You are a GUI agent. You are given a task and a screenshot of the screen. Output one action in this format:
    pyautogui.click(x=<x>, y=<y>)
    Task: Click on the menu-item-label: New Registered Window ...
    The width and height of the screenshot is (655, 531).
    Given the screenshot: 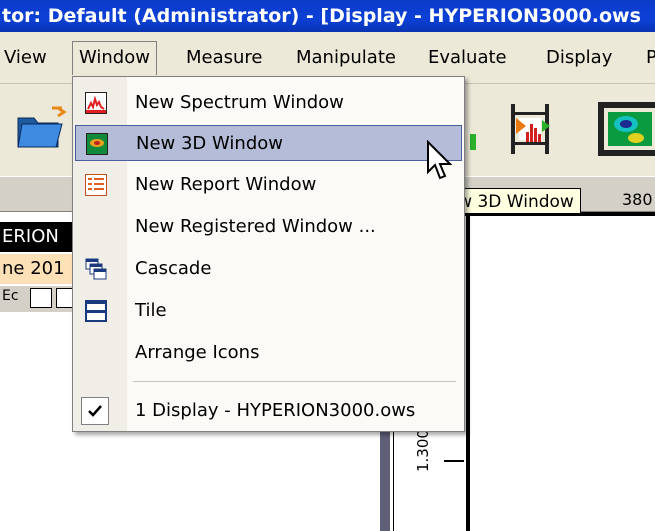 What is the action you would take?
    pyautogui.click(x=255, y=226)
    